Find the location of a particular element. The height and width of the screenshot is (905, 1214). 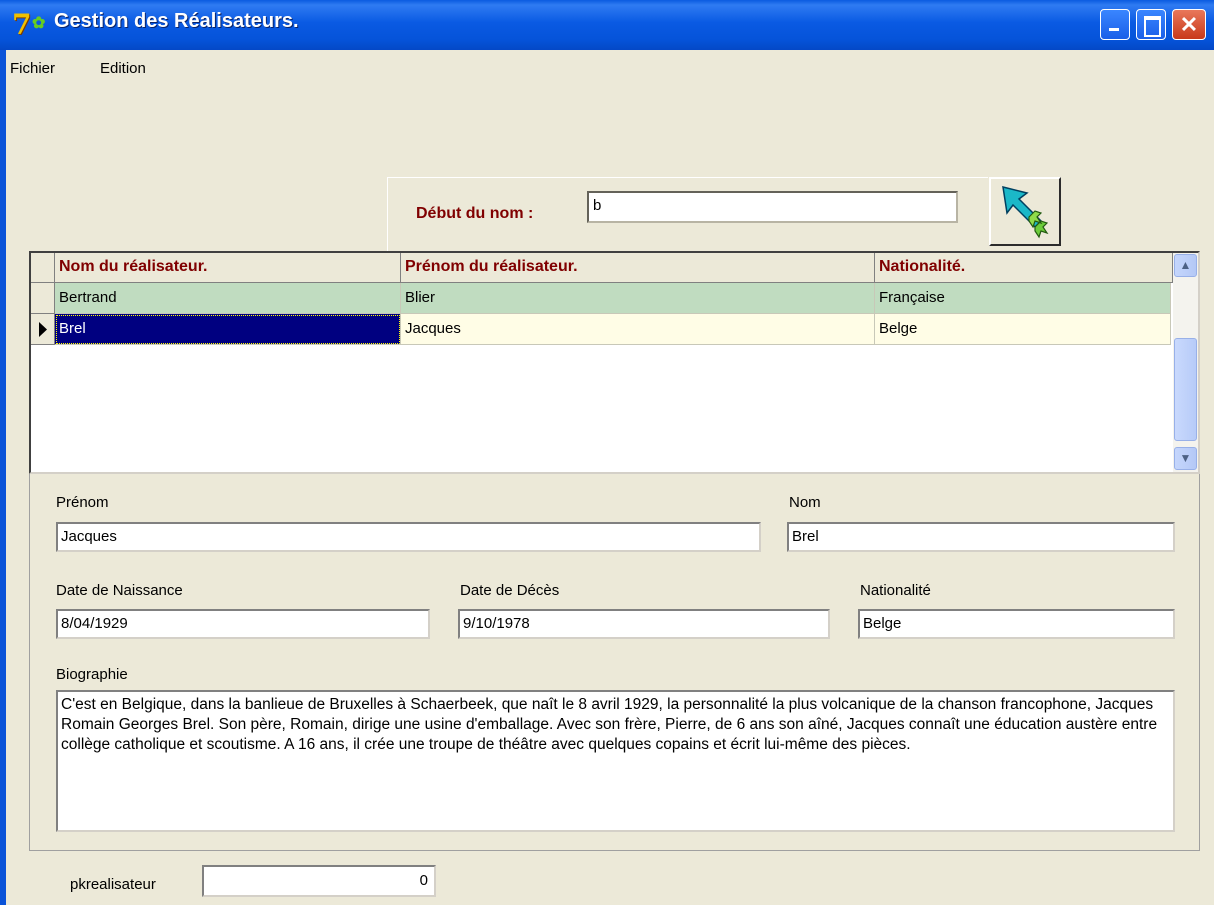

naissance-label: Date de Naissance is located at coordinates (119, 590).